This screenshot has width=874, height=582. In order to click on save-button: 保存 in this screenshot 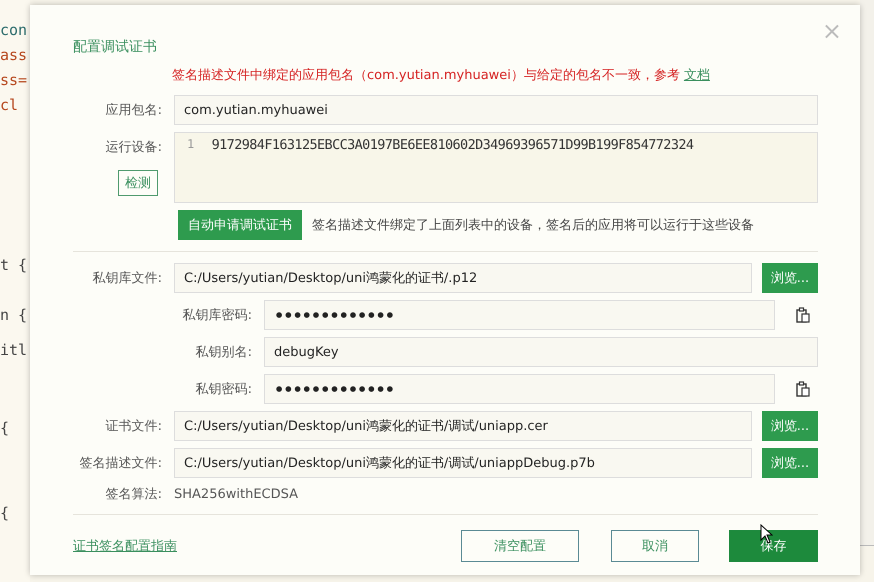, I will do `click(773, 546)`.